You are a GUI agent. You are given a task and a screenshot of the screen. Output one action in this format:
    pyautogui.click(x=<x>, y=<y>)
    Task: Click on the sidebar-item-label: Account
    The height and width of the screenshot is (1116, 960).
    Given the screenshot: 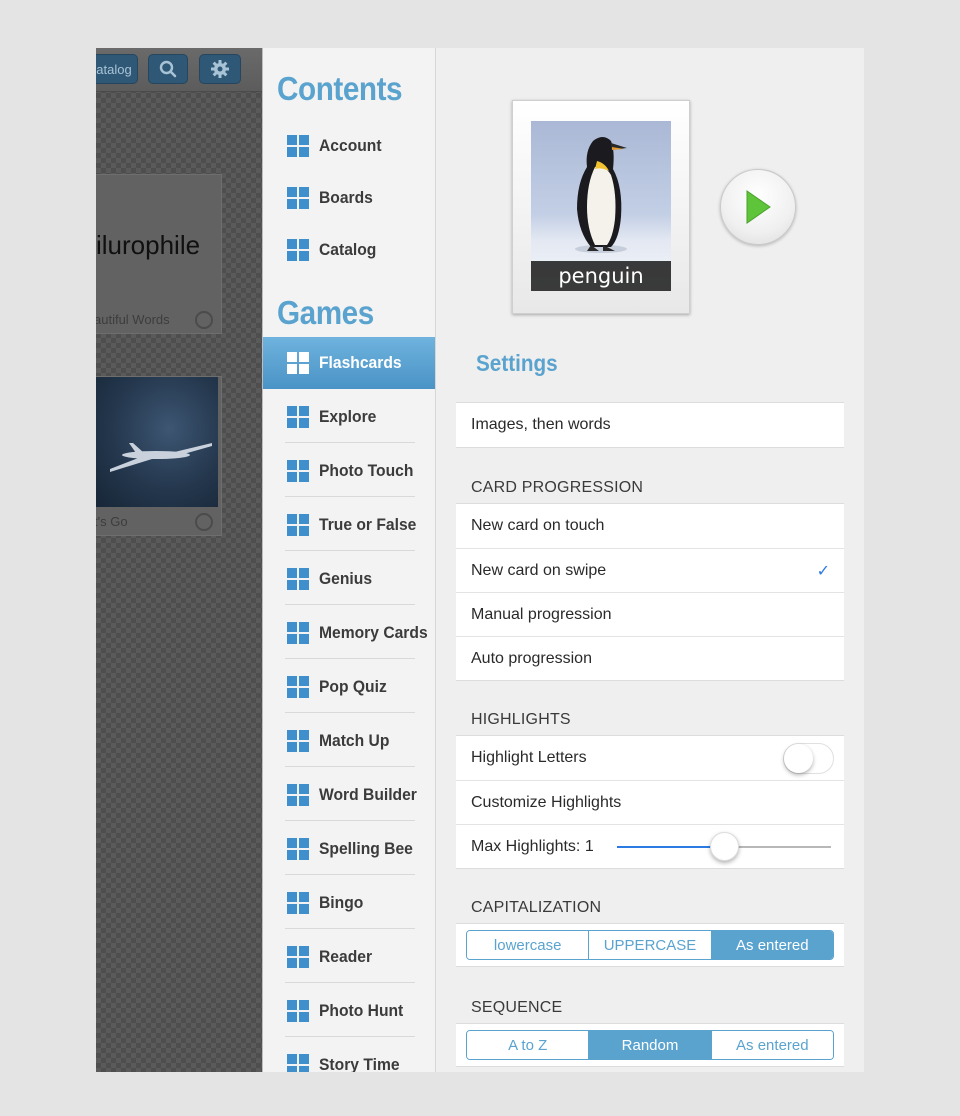 What is the action you would take?
    pyautogui.click(x=350, y=145)
    